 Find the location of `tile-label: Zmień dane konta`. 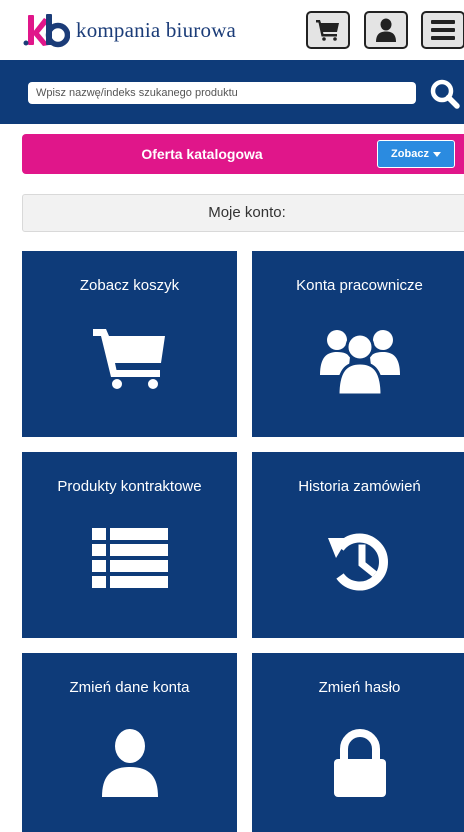

tile-label: Zmień dane konta is located at coordinates (129, 687).